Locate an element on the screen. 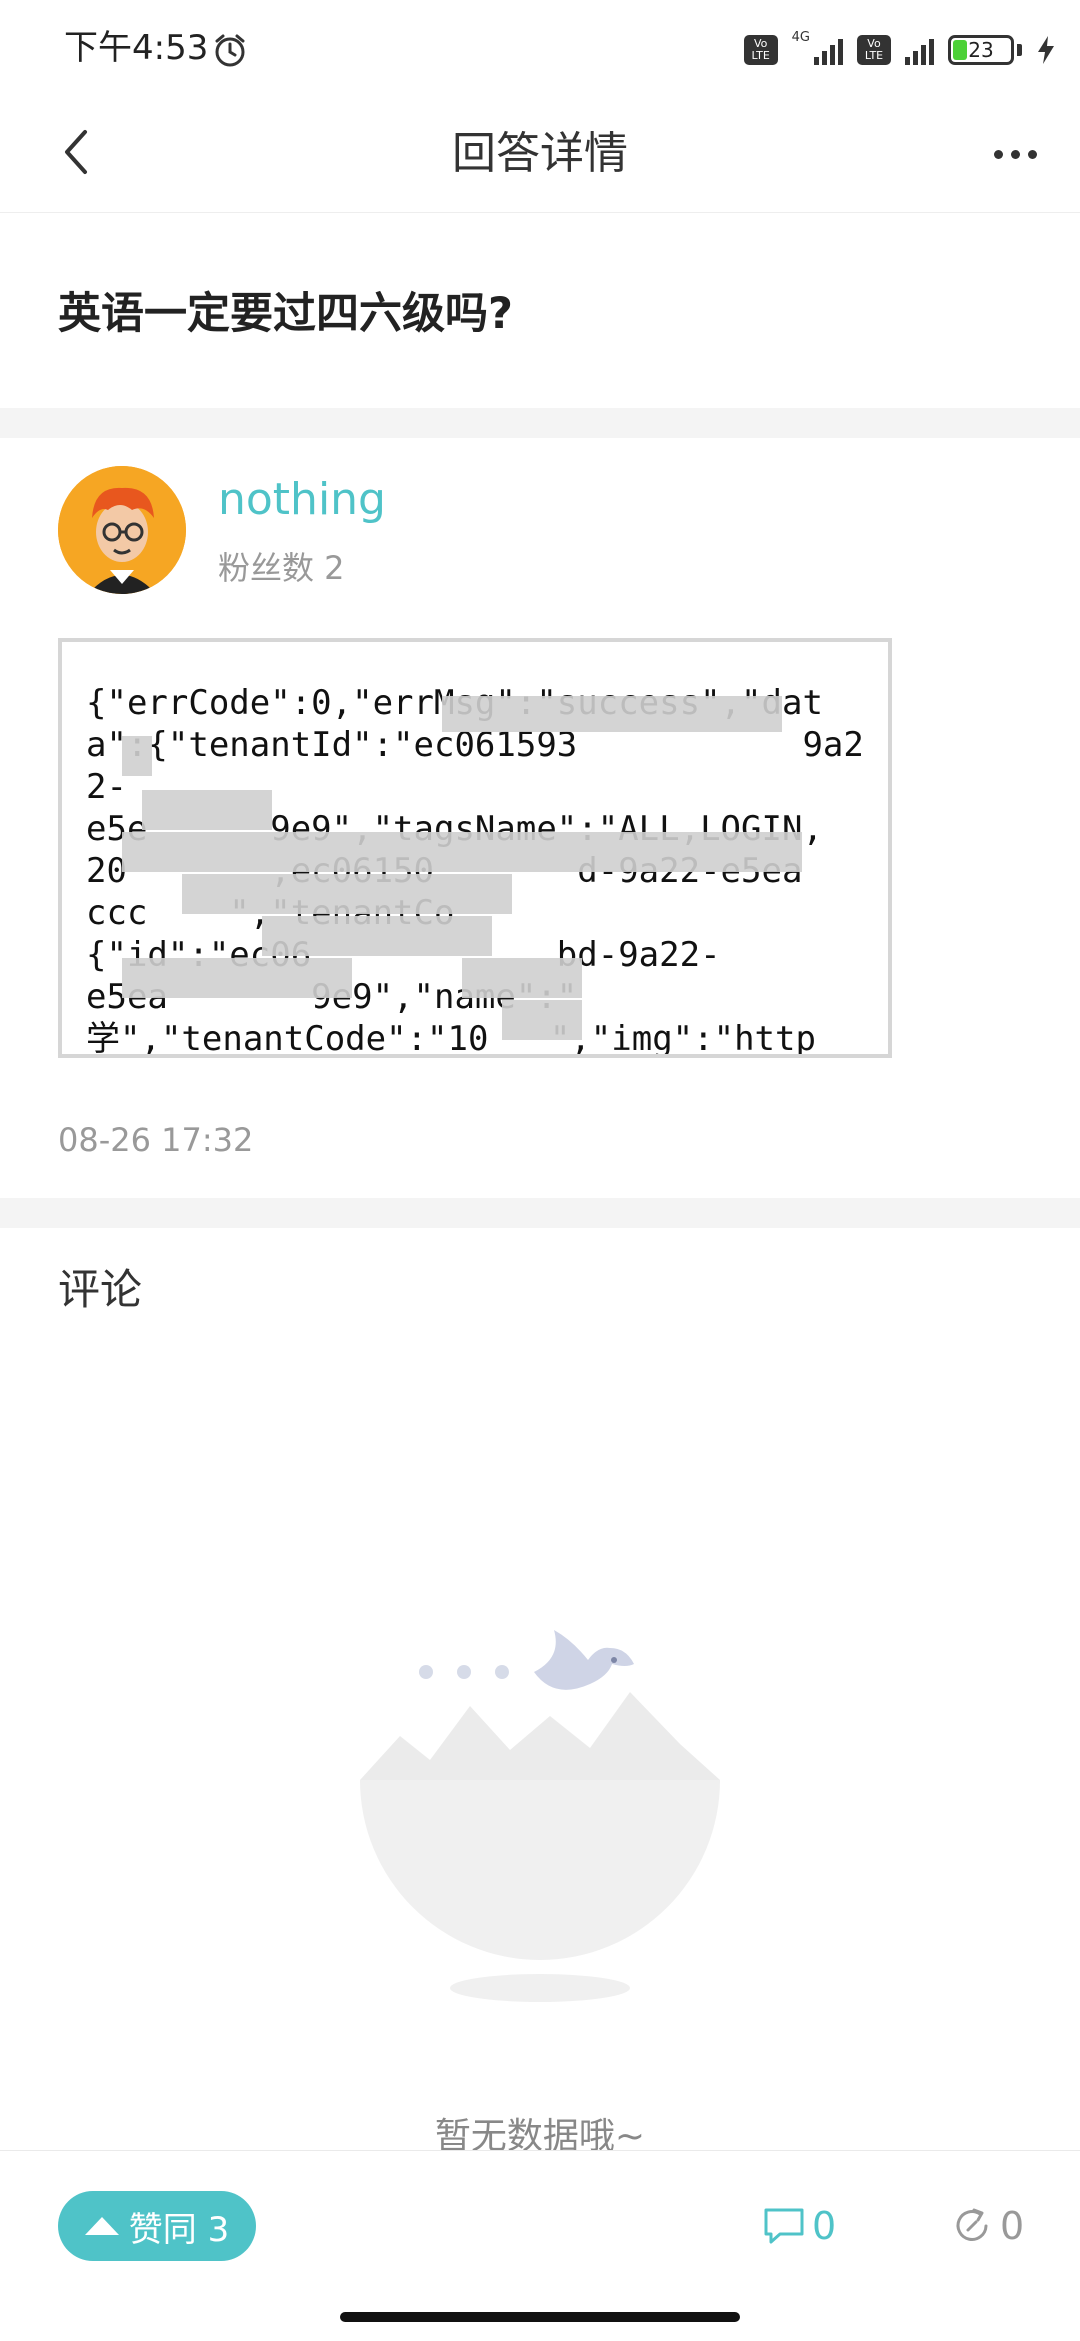  author-name: nothing is located at coordinates (302, 500).